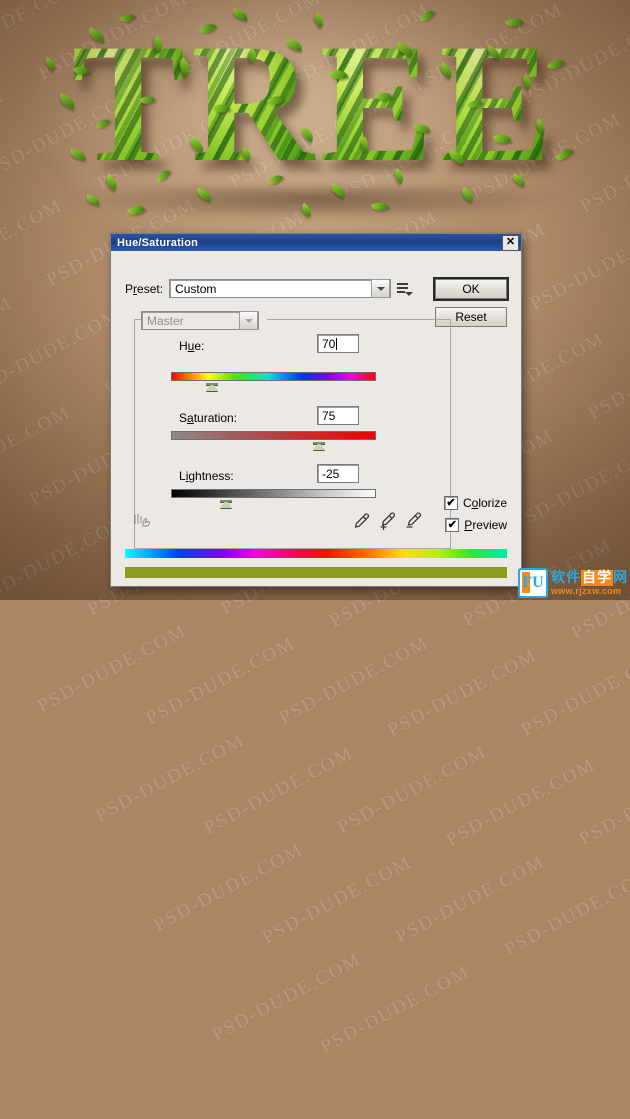 The width and height of the screenshot is (630, 1119). I want to click on ok-button: OK, so click(471, 289).